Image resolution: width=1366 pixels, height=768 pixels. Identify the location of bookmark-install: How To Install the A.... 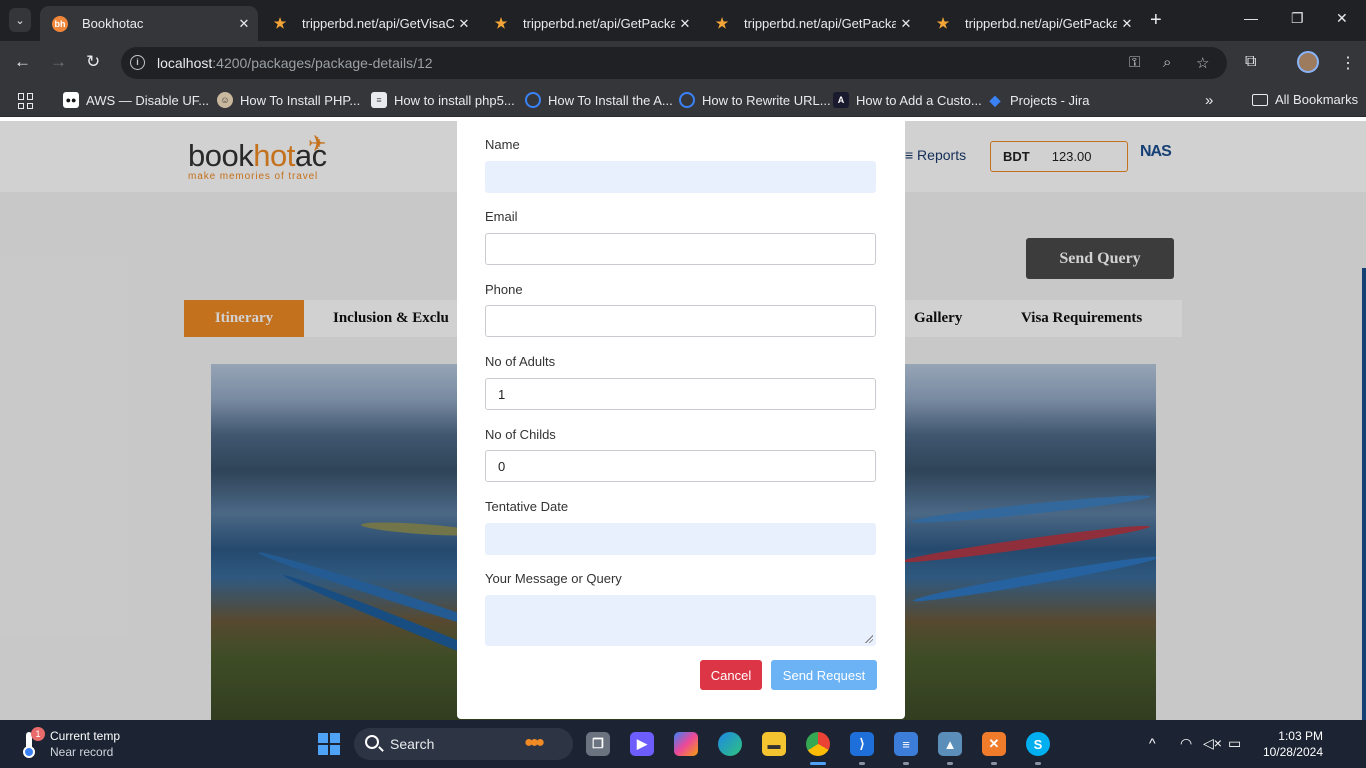
(599, 100).